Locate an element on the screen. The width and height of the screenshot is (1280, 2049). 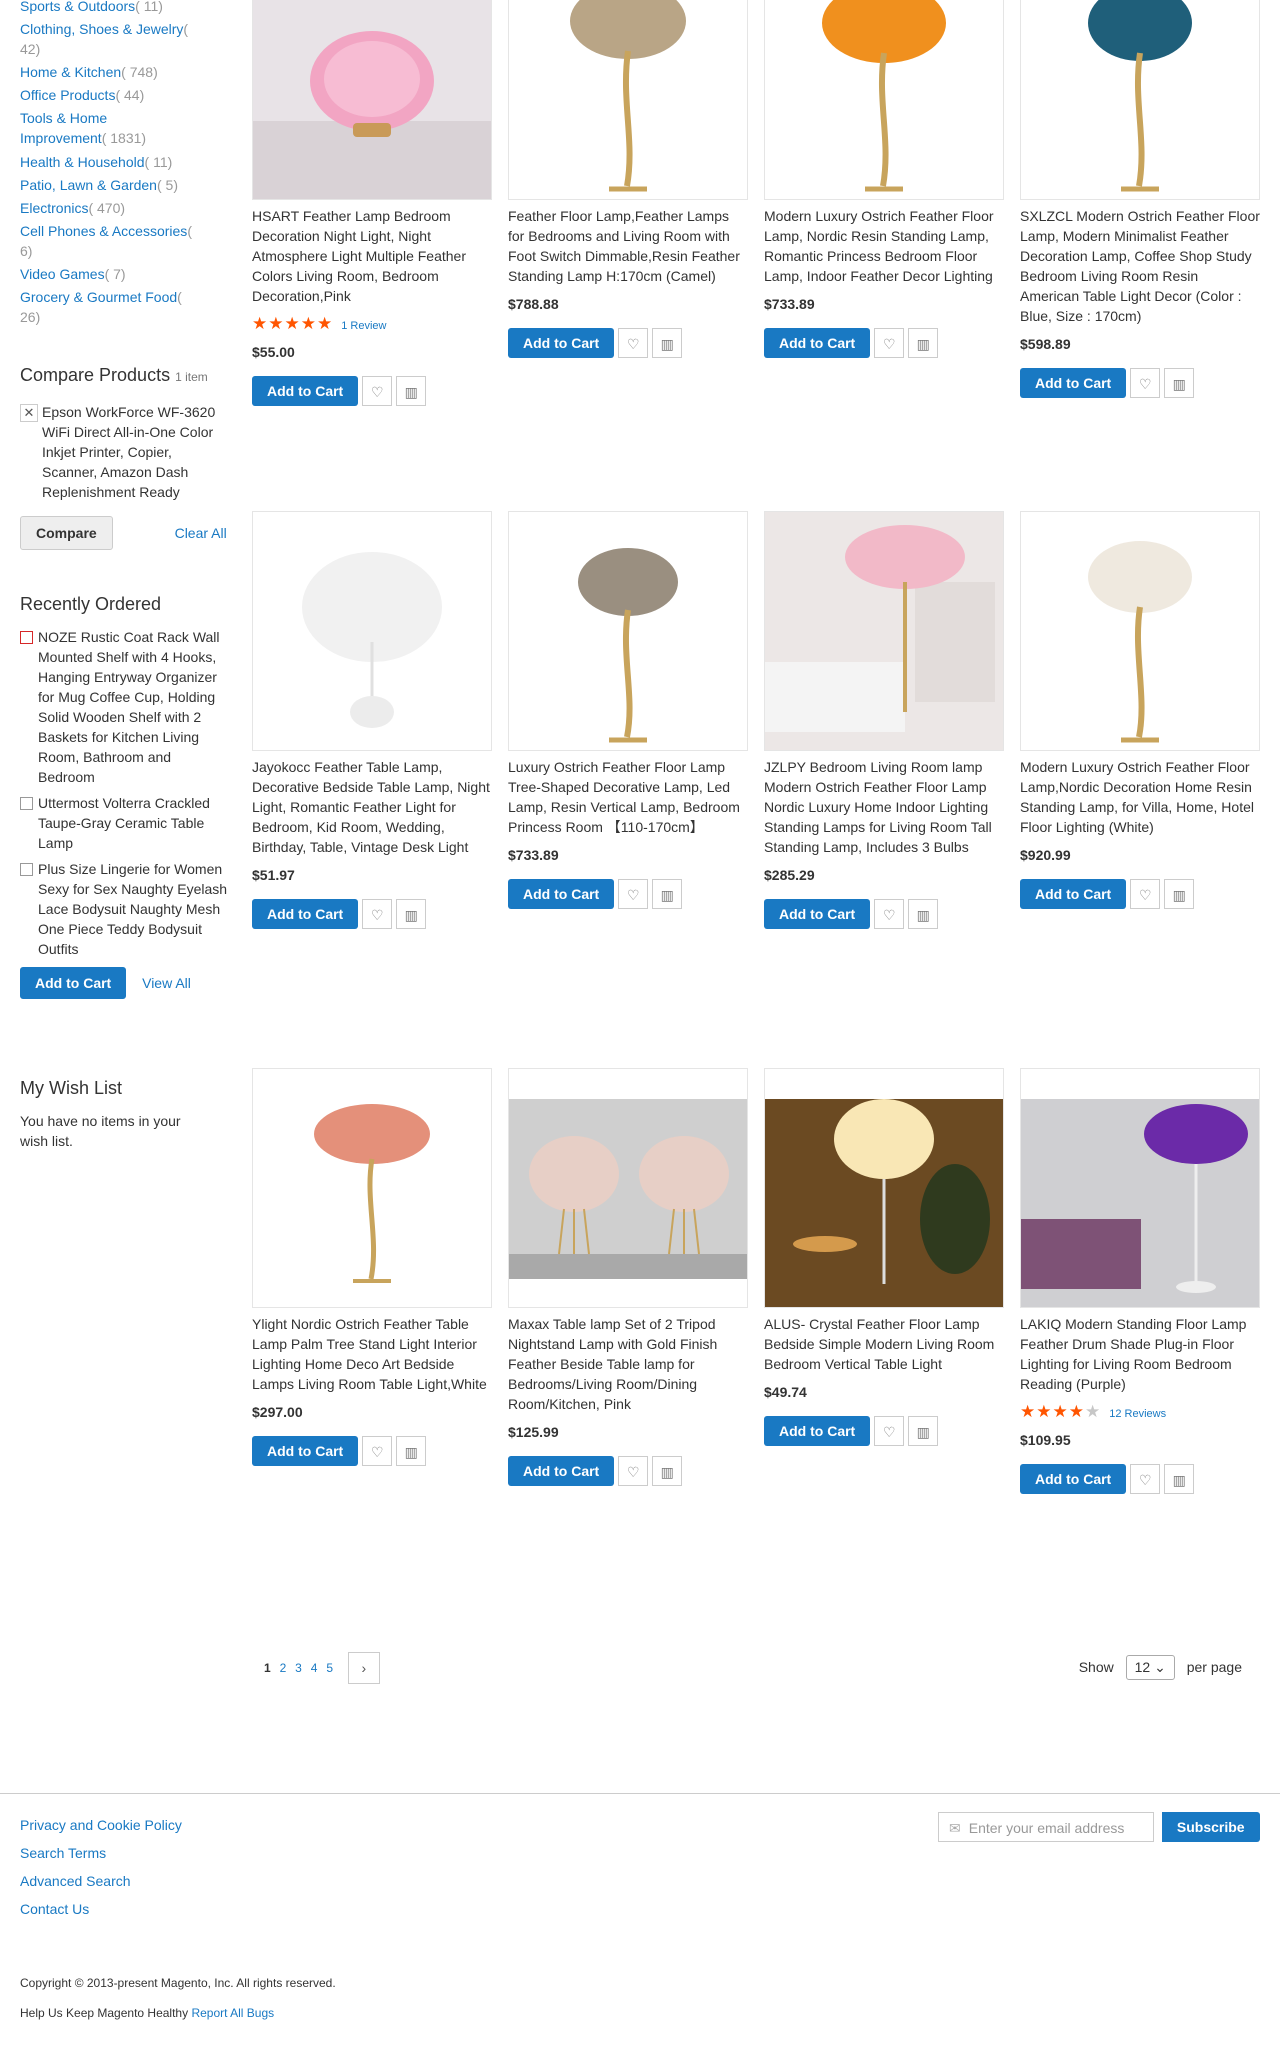
clear-all-link: Clear All is located at coordinates (201, 533).